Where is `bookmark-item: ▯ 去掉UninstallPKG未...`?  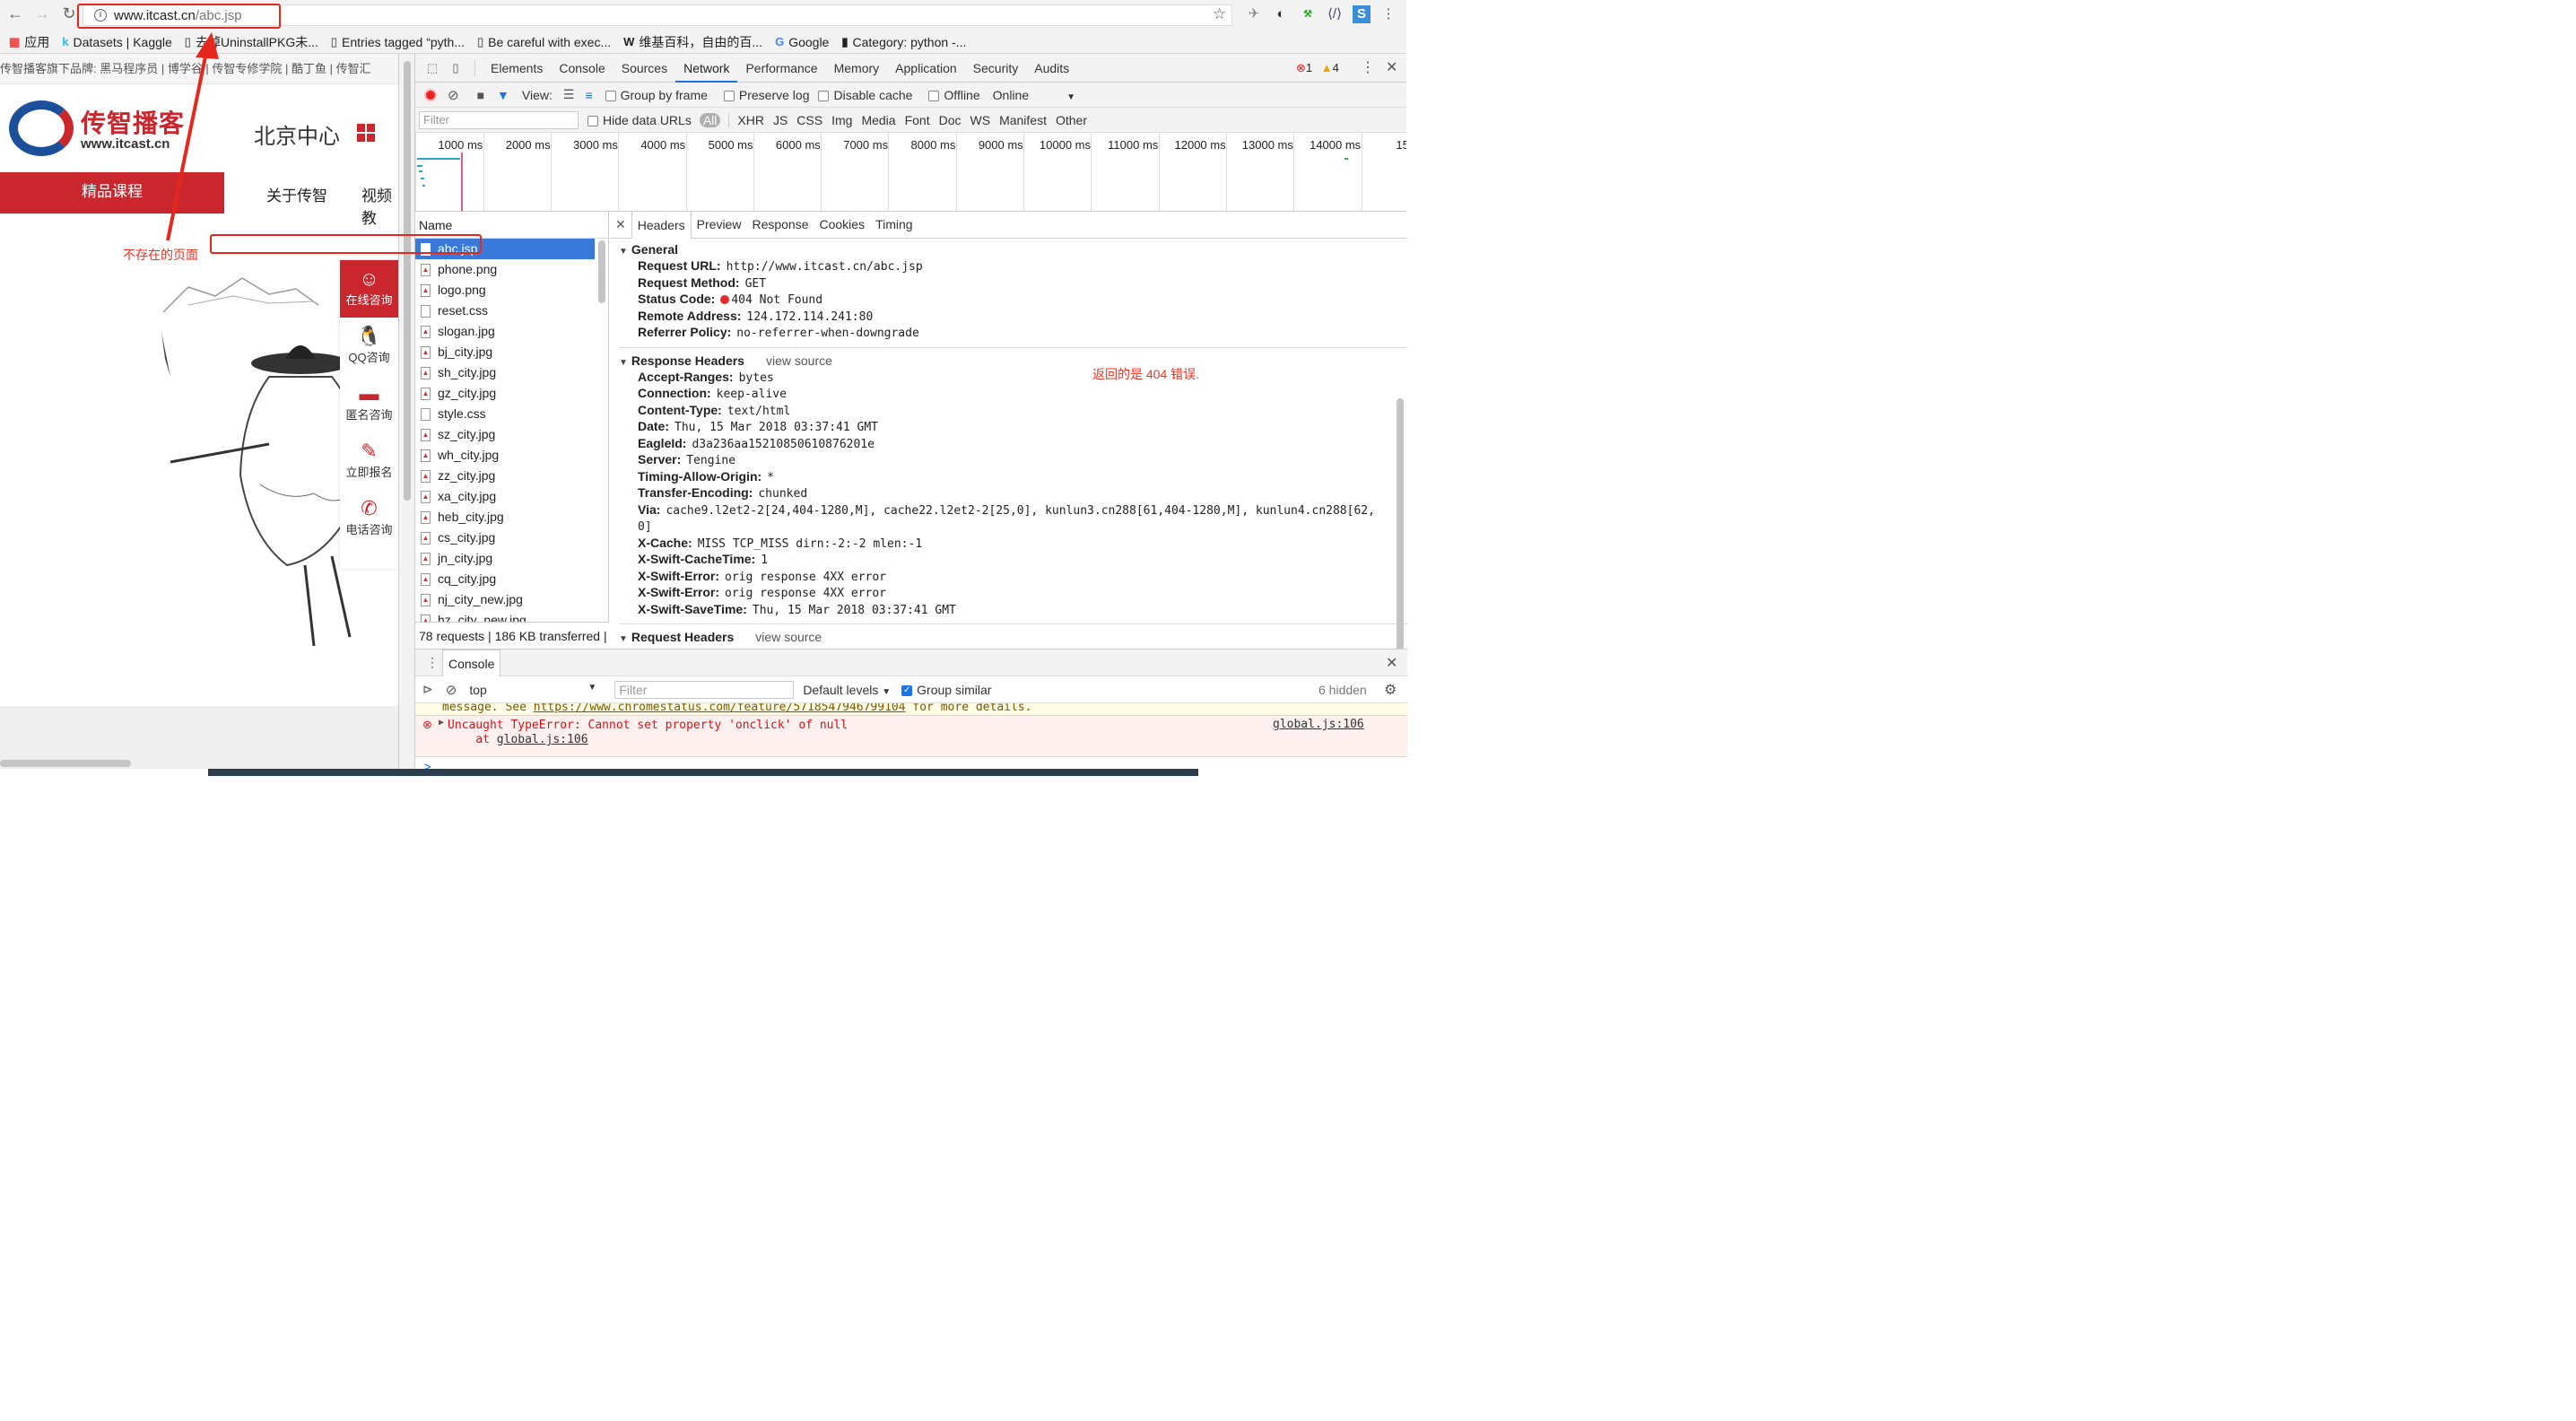 bookmark-item: ▯ 去掉UninstallPKG未... is located at coordinates (251, 42).